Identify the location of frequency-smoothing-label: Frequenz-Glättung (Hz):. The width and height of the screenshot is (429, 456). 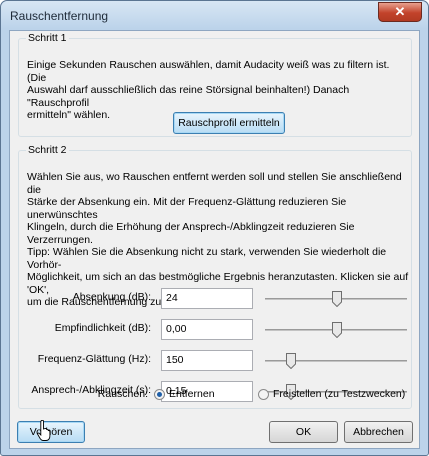
(94, 359).